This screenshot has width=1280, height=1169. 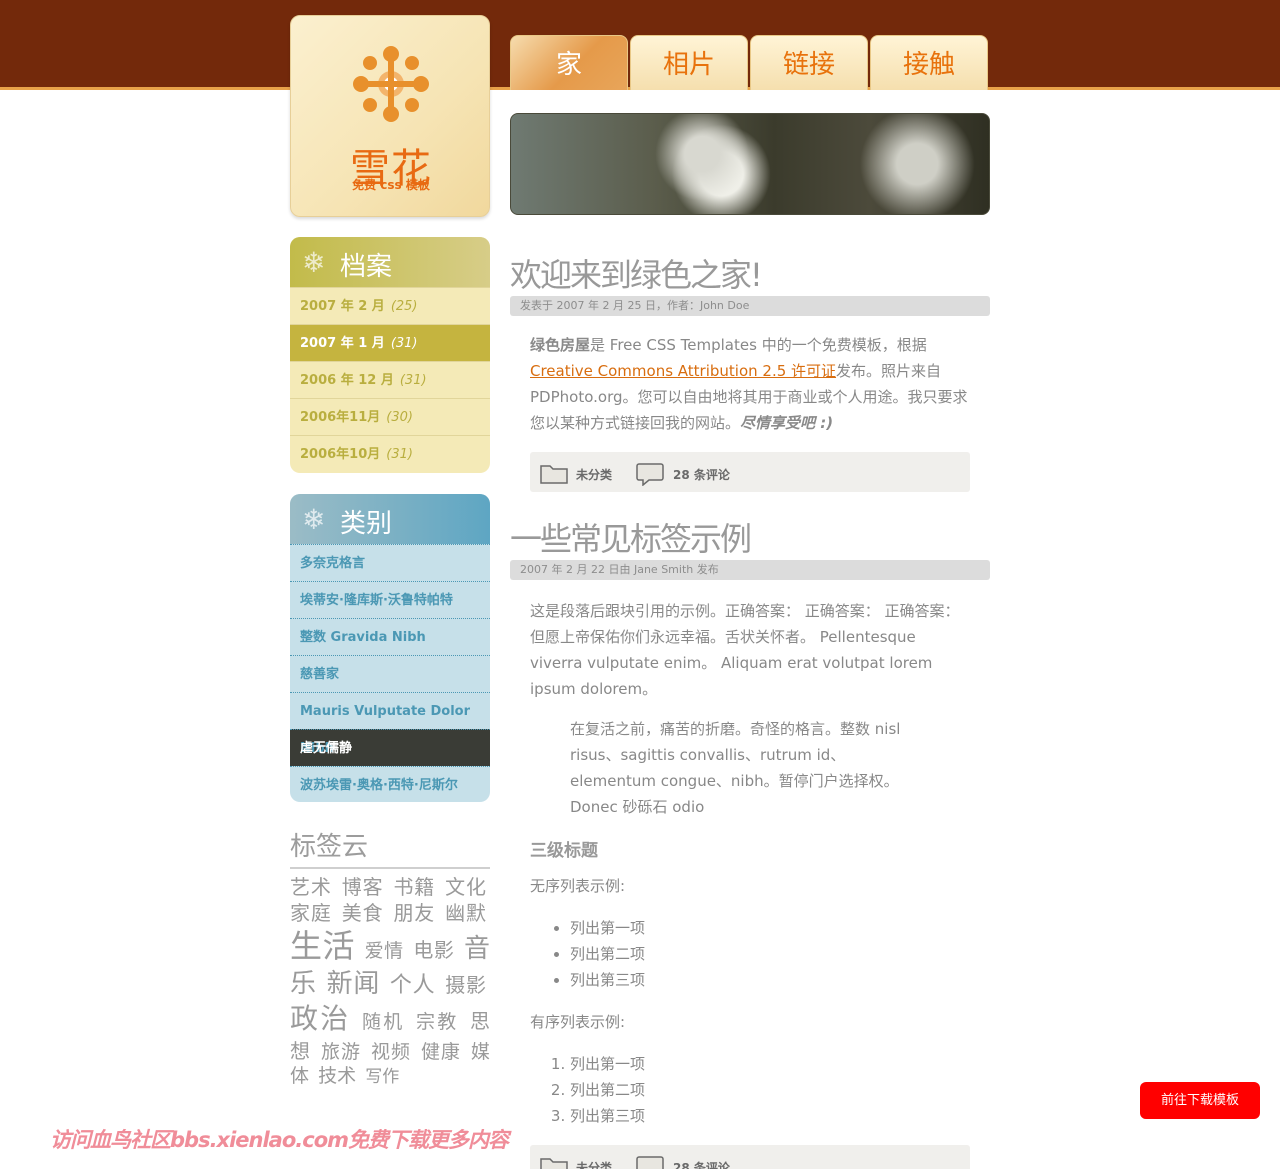 I want to click on download-template-button: 前往下载模板, so click(x=1200, y=1100).